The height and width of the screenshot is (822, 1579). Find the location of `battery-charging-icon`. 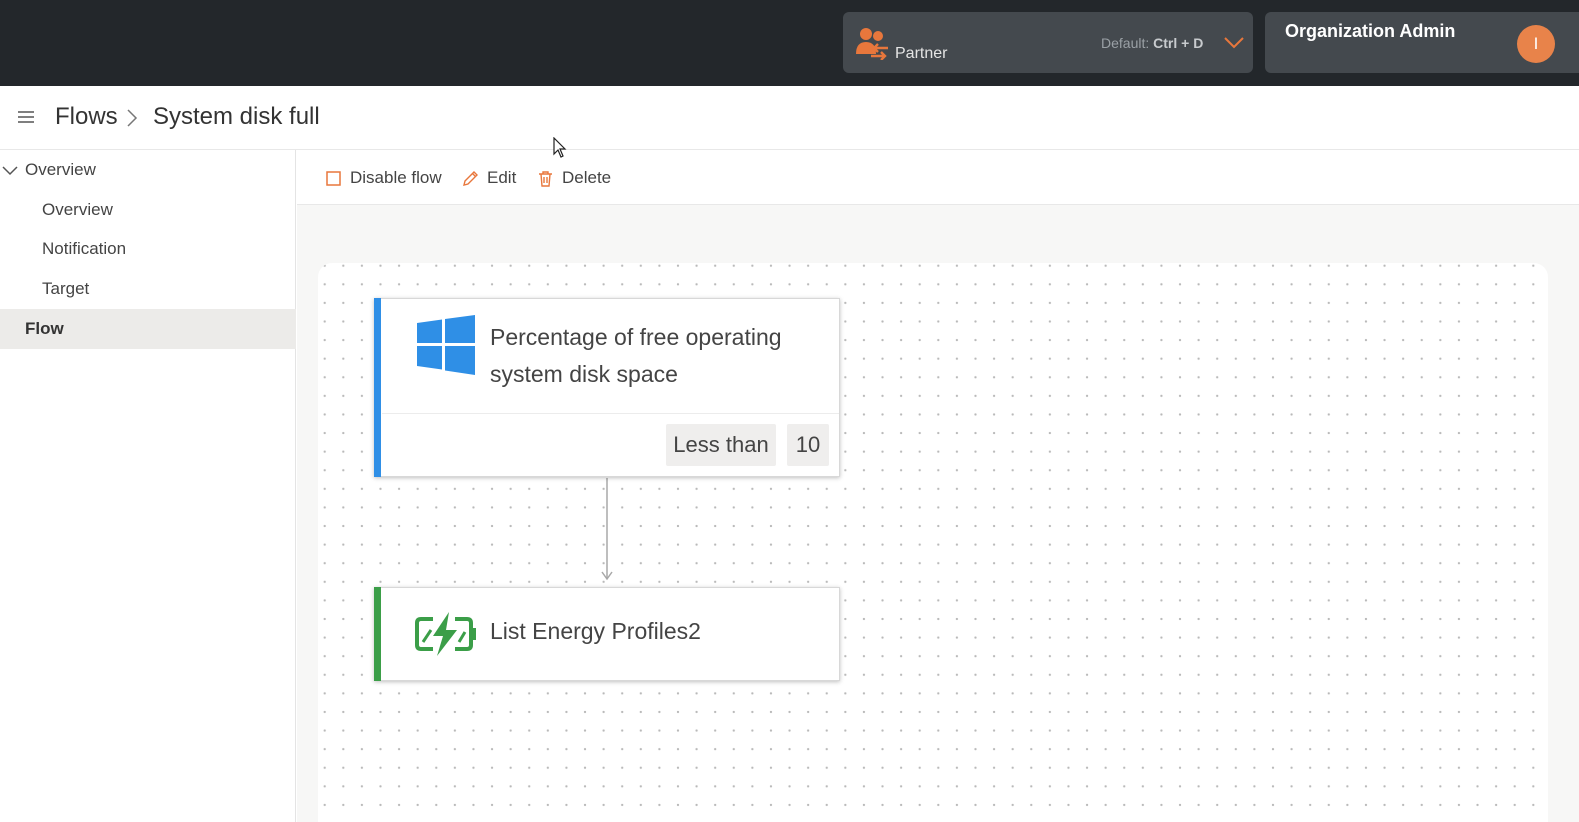

battery-charging-icon is located at coordinates (445, 634).